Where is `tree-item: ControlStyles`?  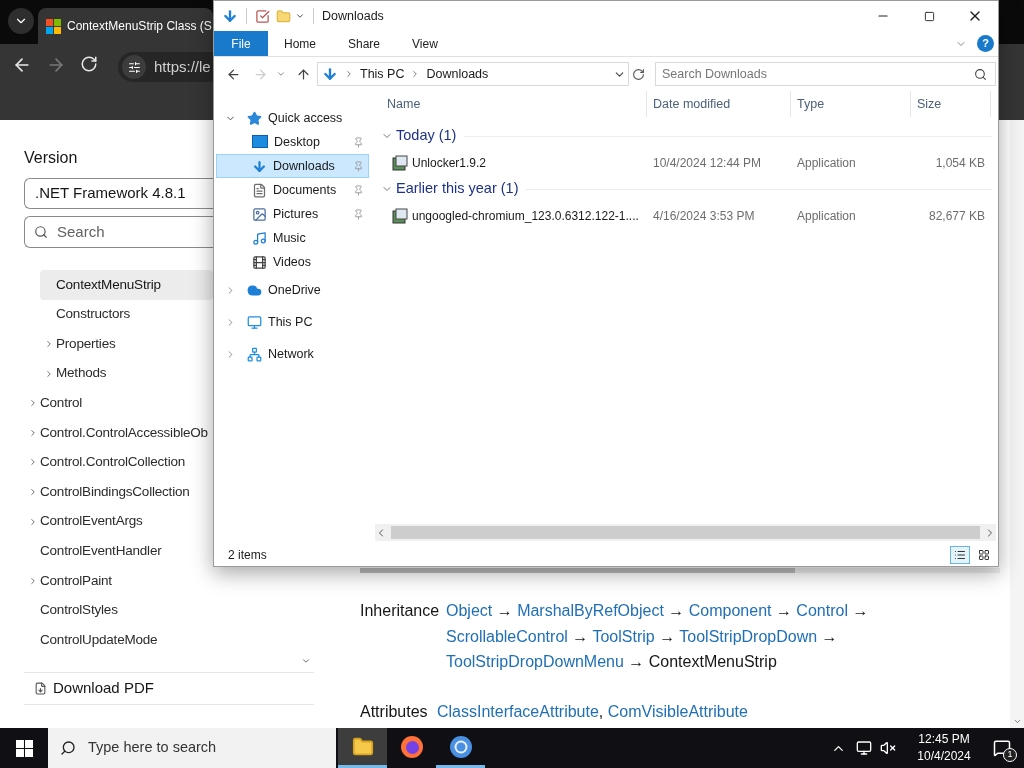 tree-item: ControlStyles is located at coordinates (118, 610).